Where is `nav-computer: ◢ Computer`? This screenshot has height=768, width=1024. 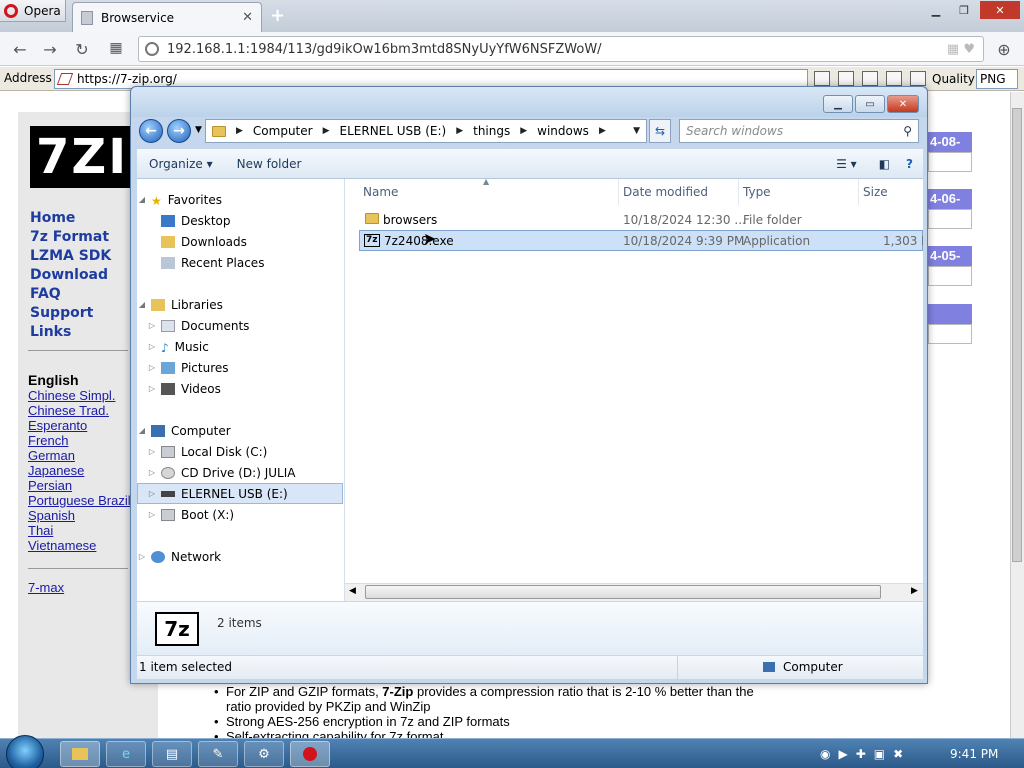
nav-computer: ◢ Computer is located at coordinates (240, 430).